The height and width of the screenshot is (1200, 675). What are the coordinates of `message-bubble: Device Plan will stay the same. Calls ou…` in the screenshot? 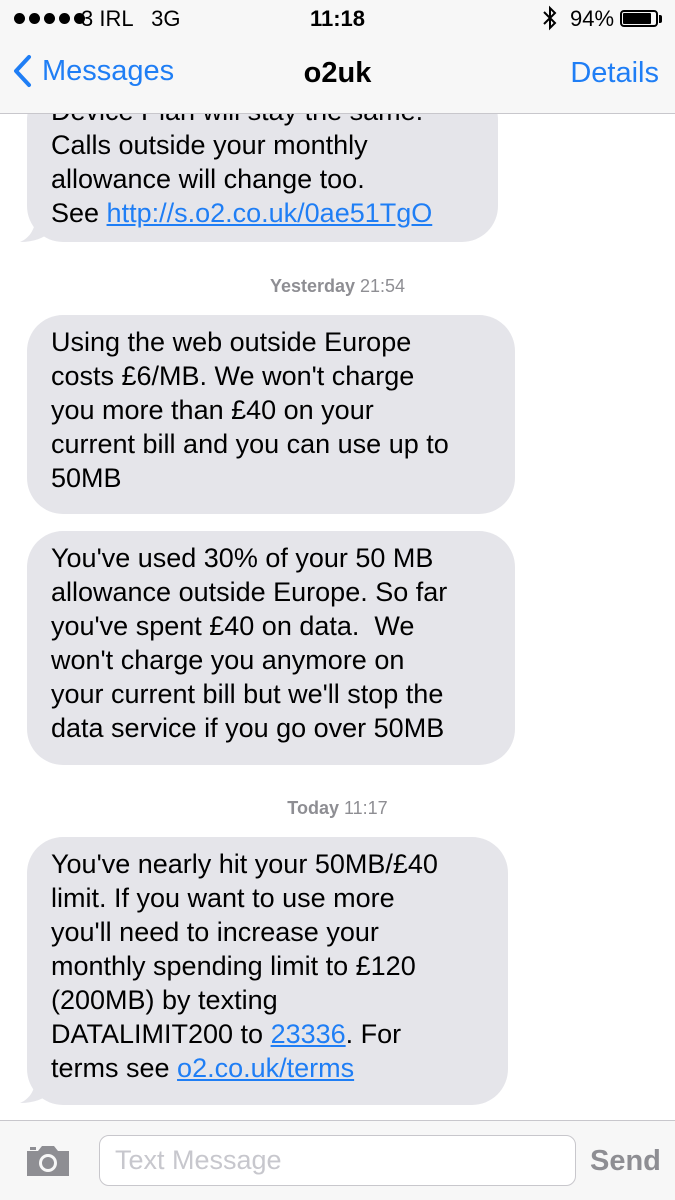 It's located at (262, 178).